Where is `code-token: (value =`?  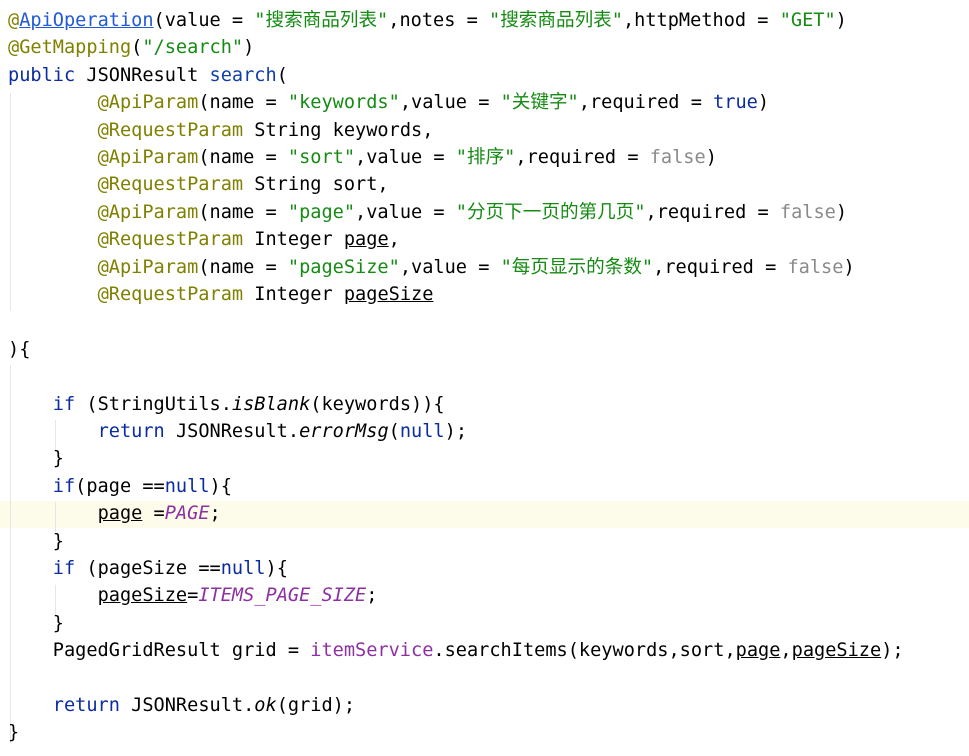 code-token: (value = is located at coordinates (204, 20).